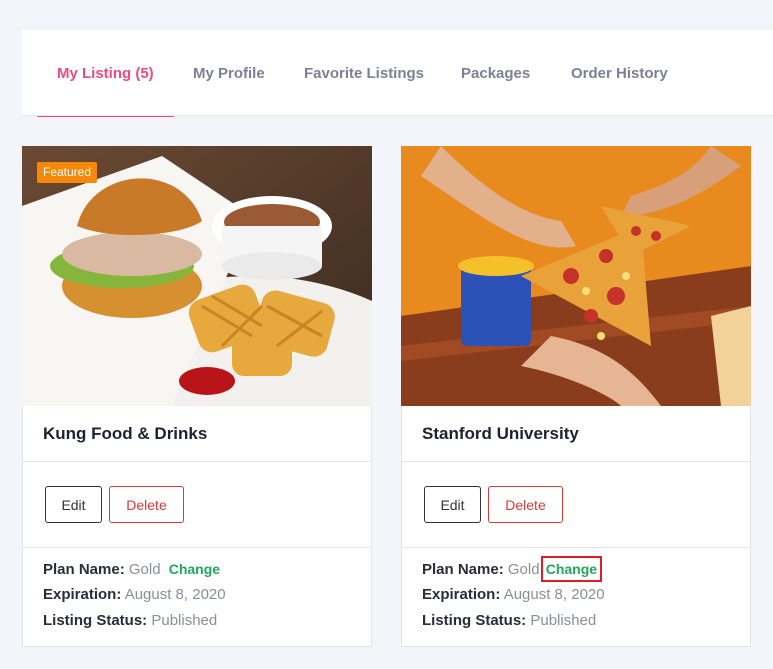  I want to click on featured-badge: Featured, so click(67, 172).